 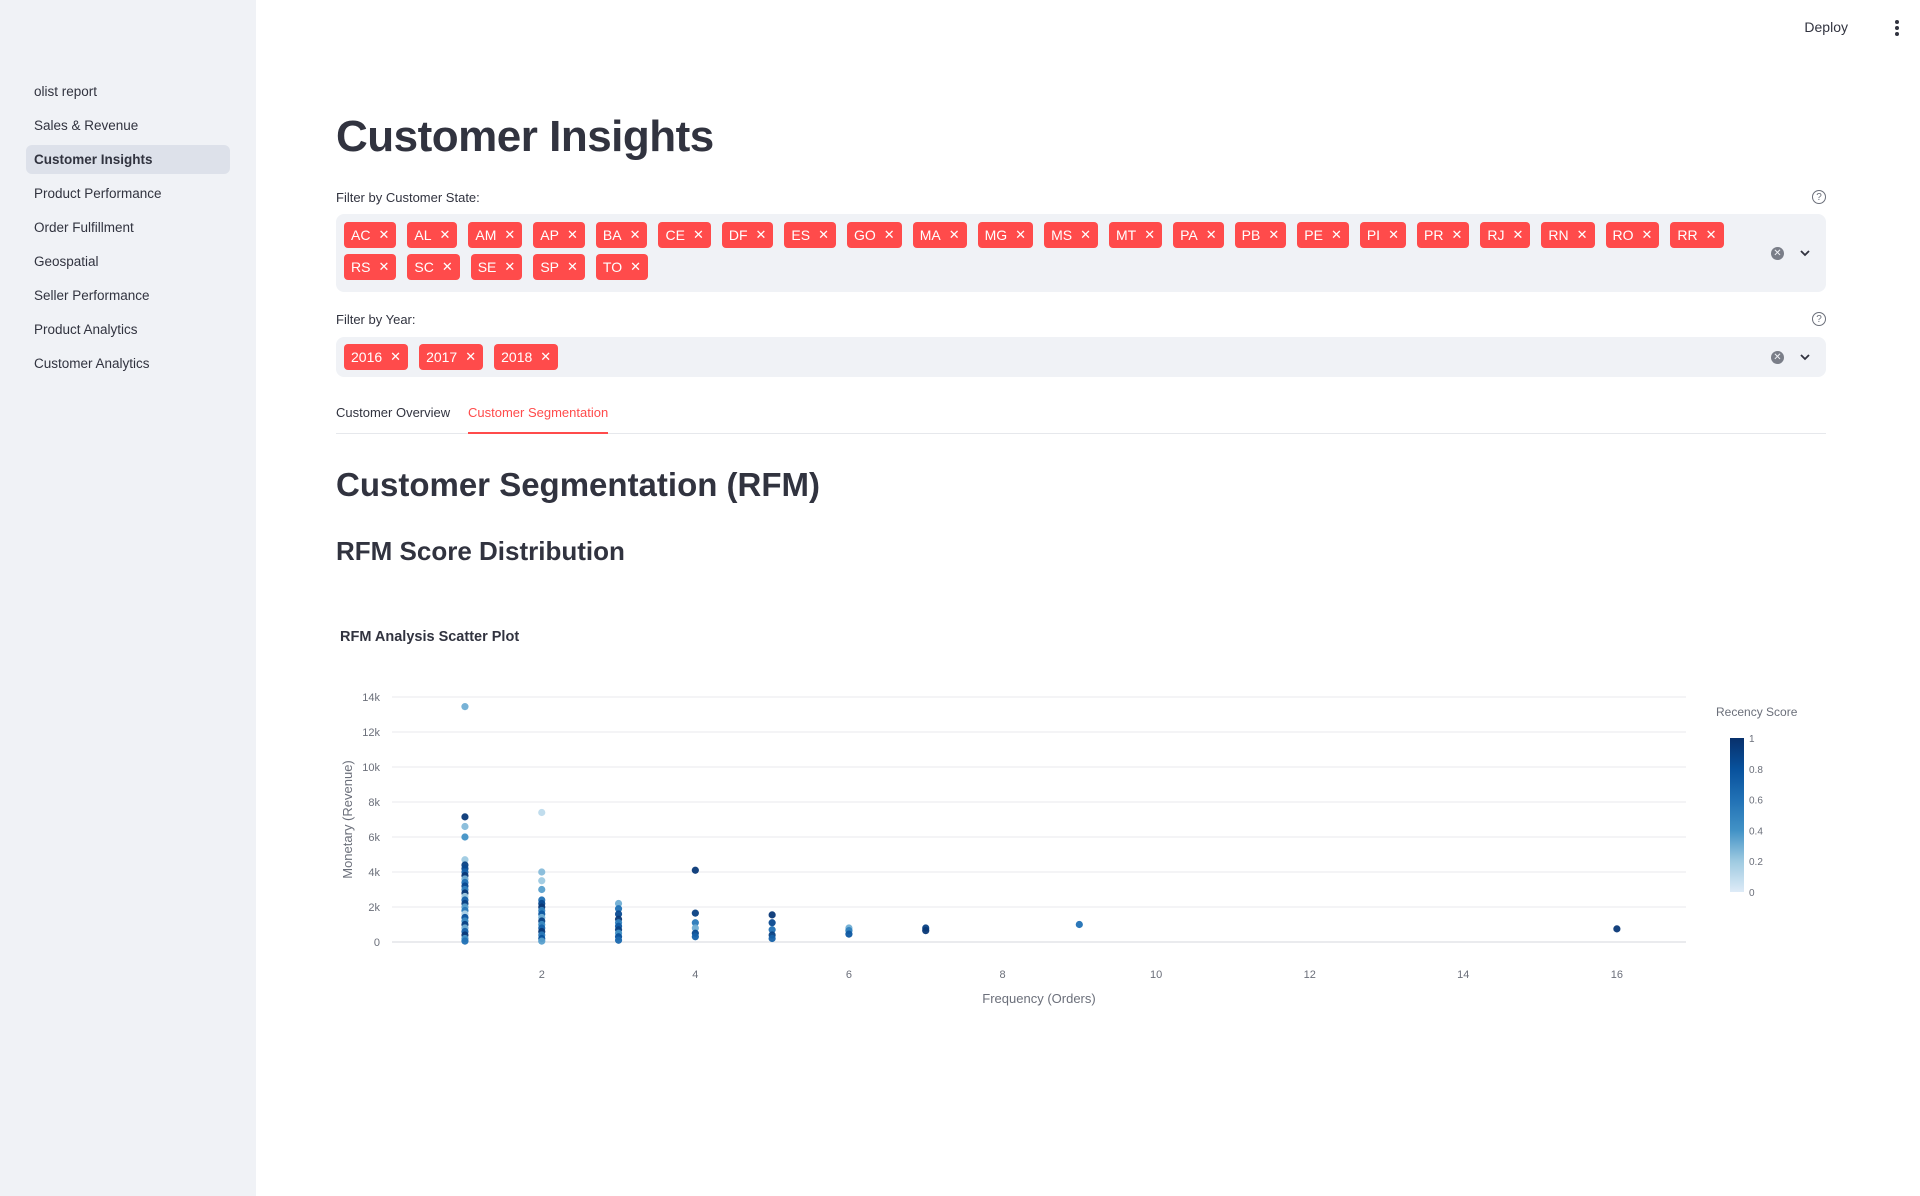 What do you see at coordinates (1463, 975) in the screenshot?
I see `x-tick-label: 14` at bounding box center [1463, 975].